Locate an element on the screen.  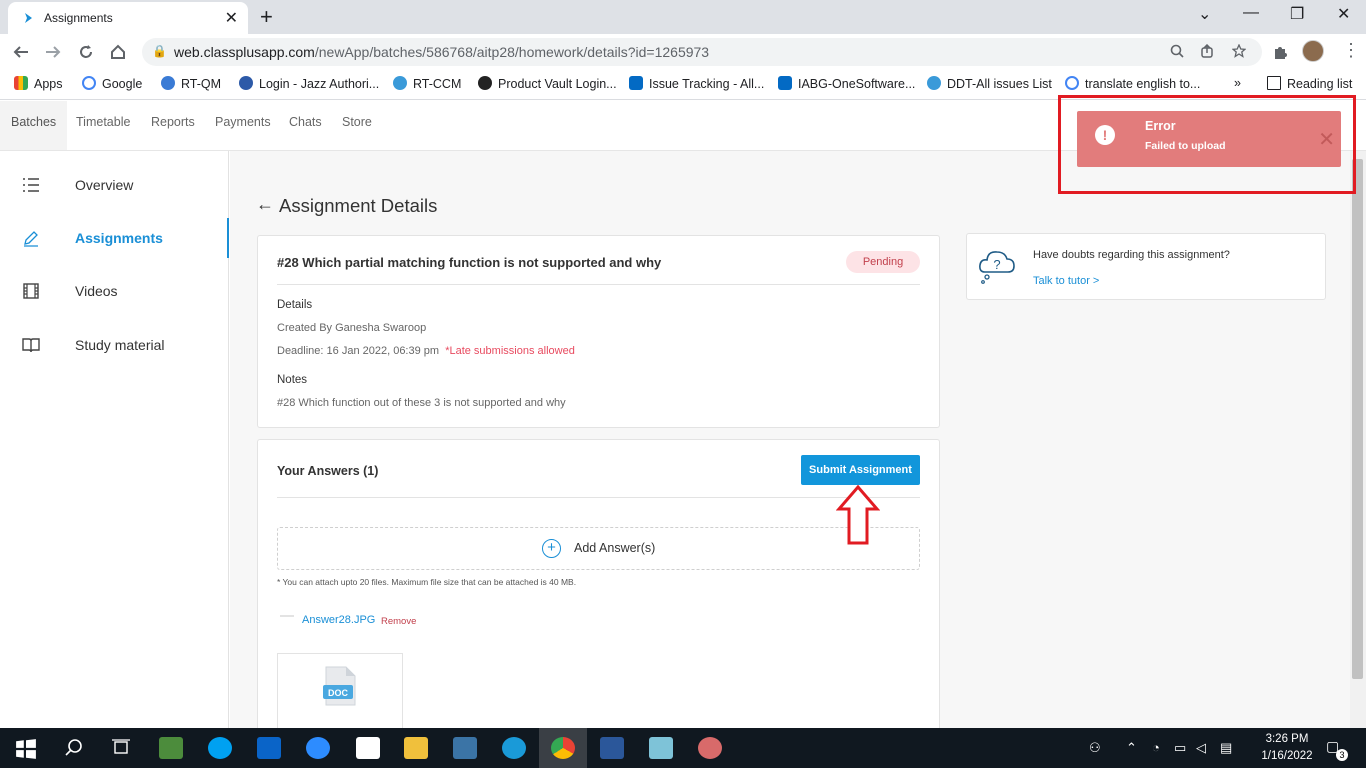
browser-tab: Assignments ✕ is located at coordinates (128, 18).